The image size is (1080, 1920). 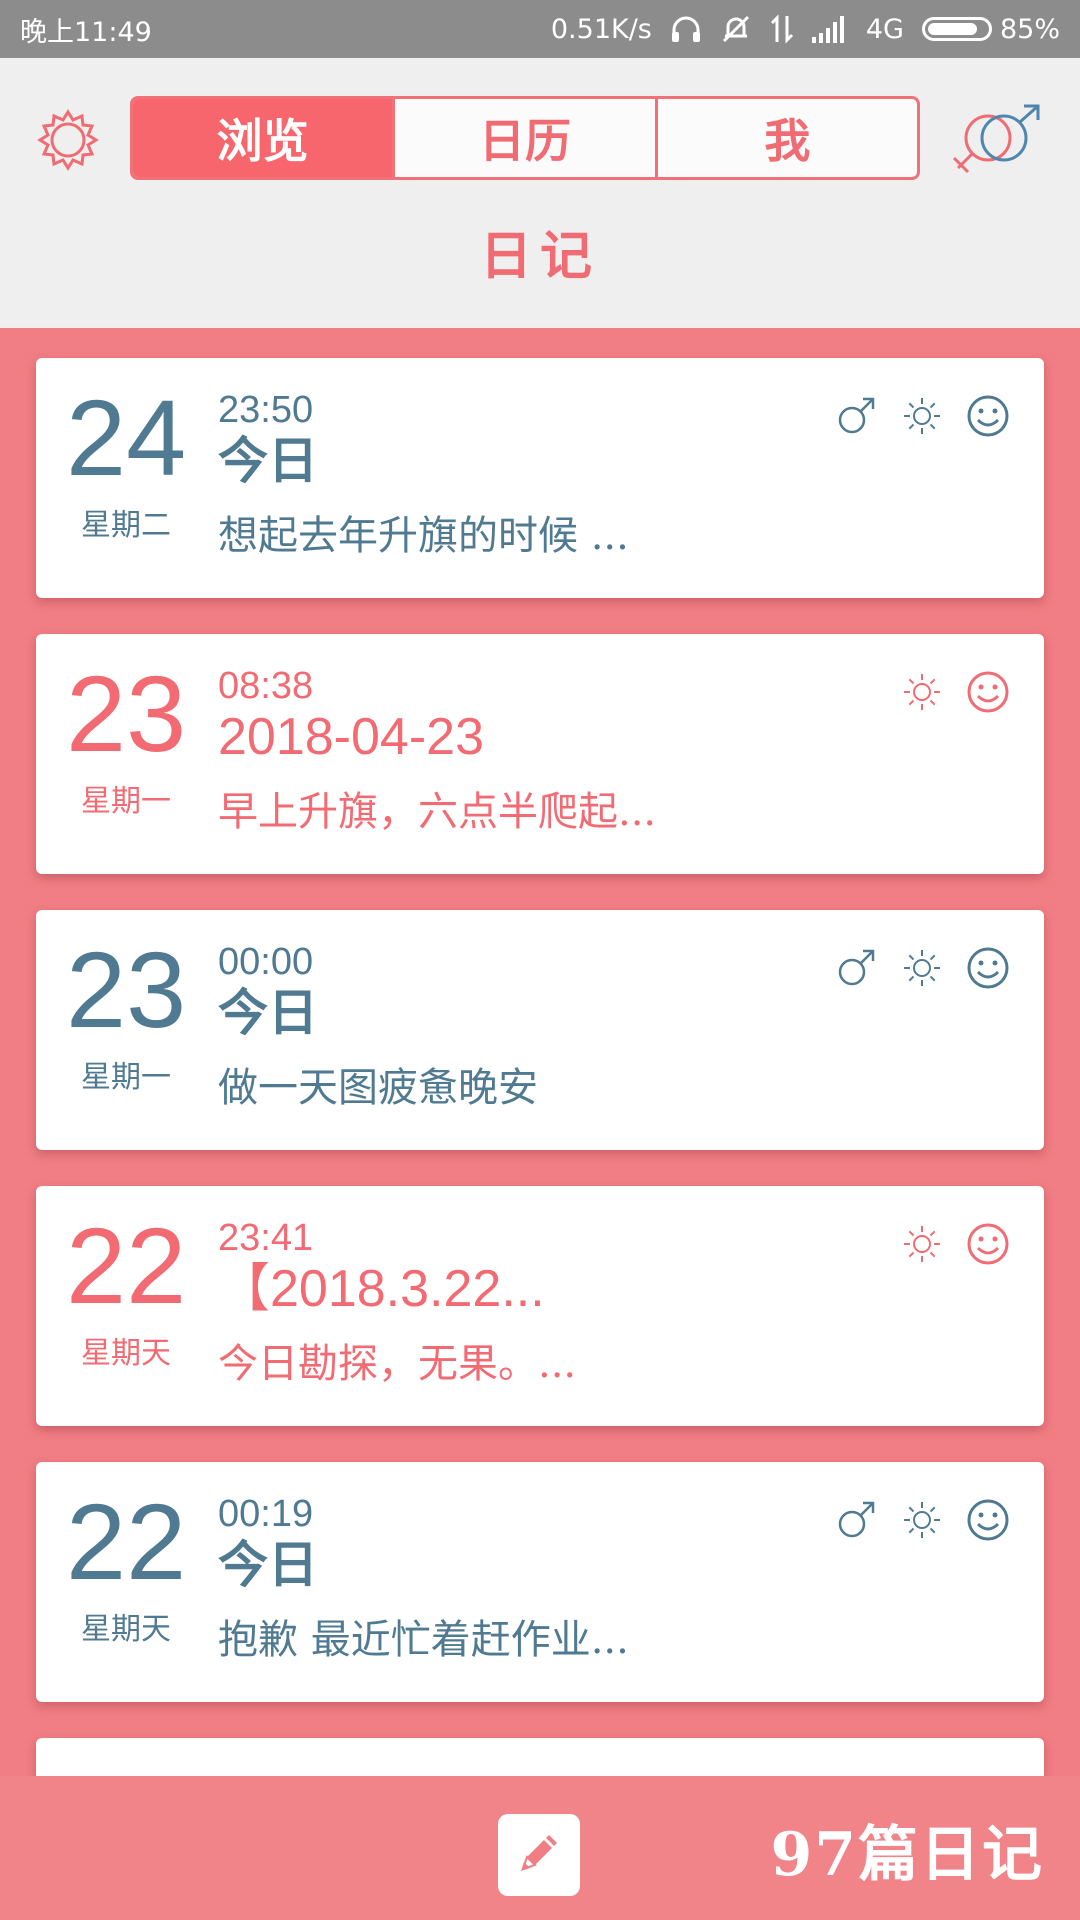 What do you see at coordinates (736, 29) in the screenshot?
I see `mute-bell-icon` at bounding box center [736, 29].